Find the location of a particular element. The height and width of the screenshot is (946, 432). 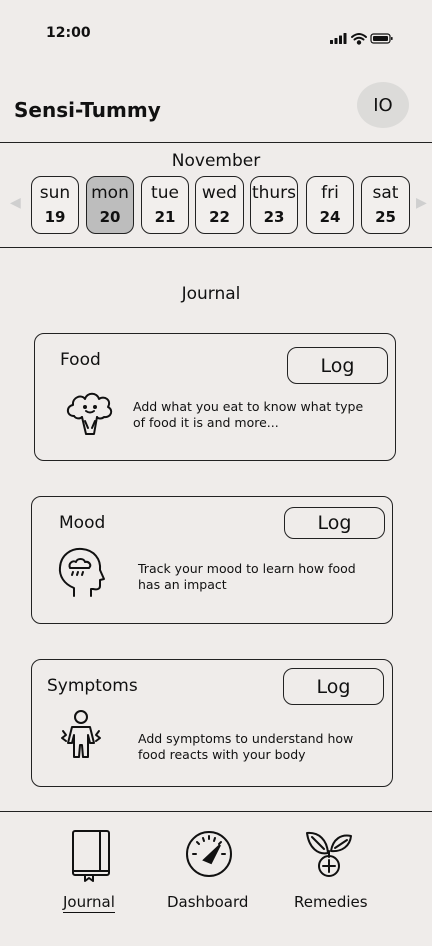

gauge-icon is located at coordinates (209, 854).